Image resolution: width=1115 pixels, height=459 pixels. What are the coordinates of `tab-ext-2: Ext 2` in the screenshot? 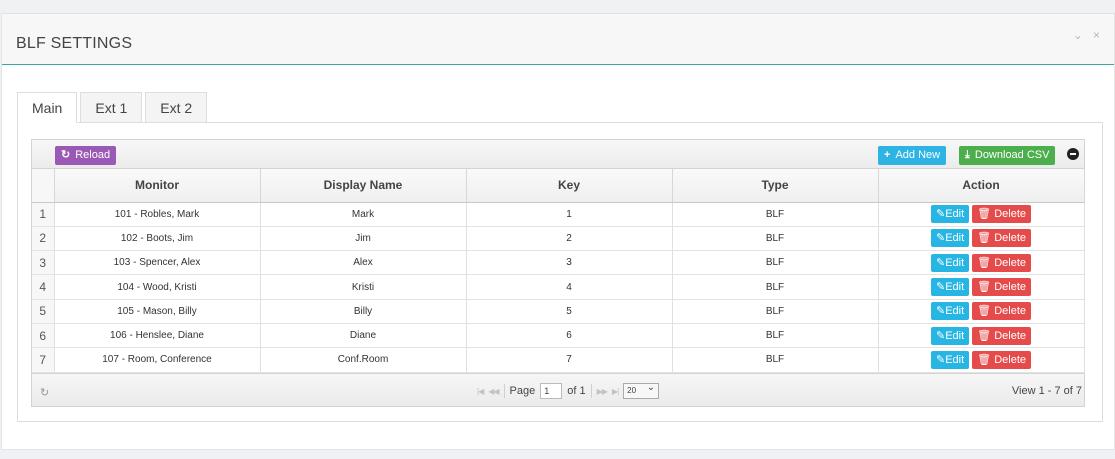 It's located at (176, 107).